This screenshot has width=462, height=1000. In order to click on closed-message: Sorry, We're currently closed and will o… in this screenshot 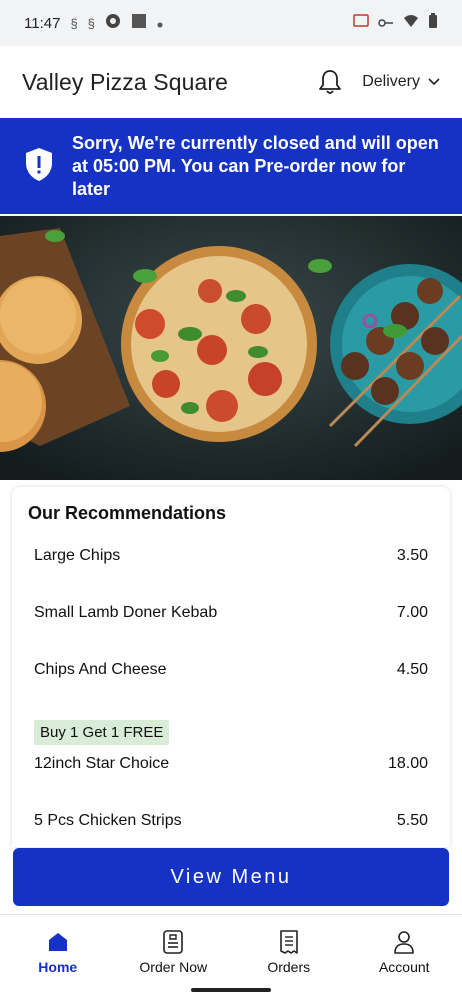, I will do `click(255, 165)`.